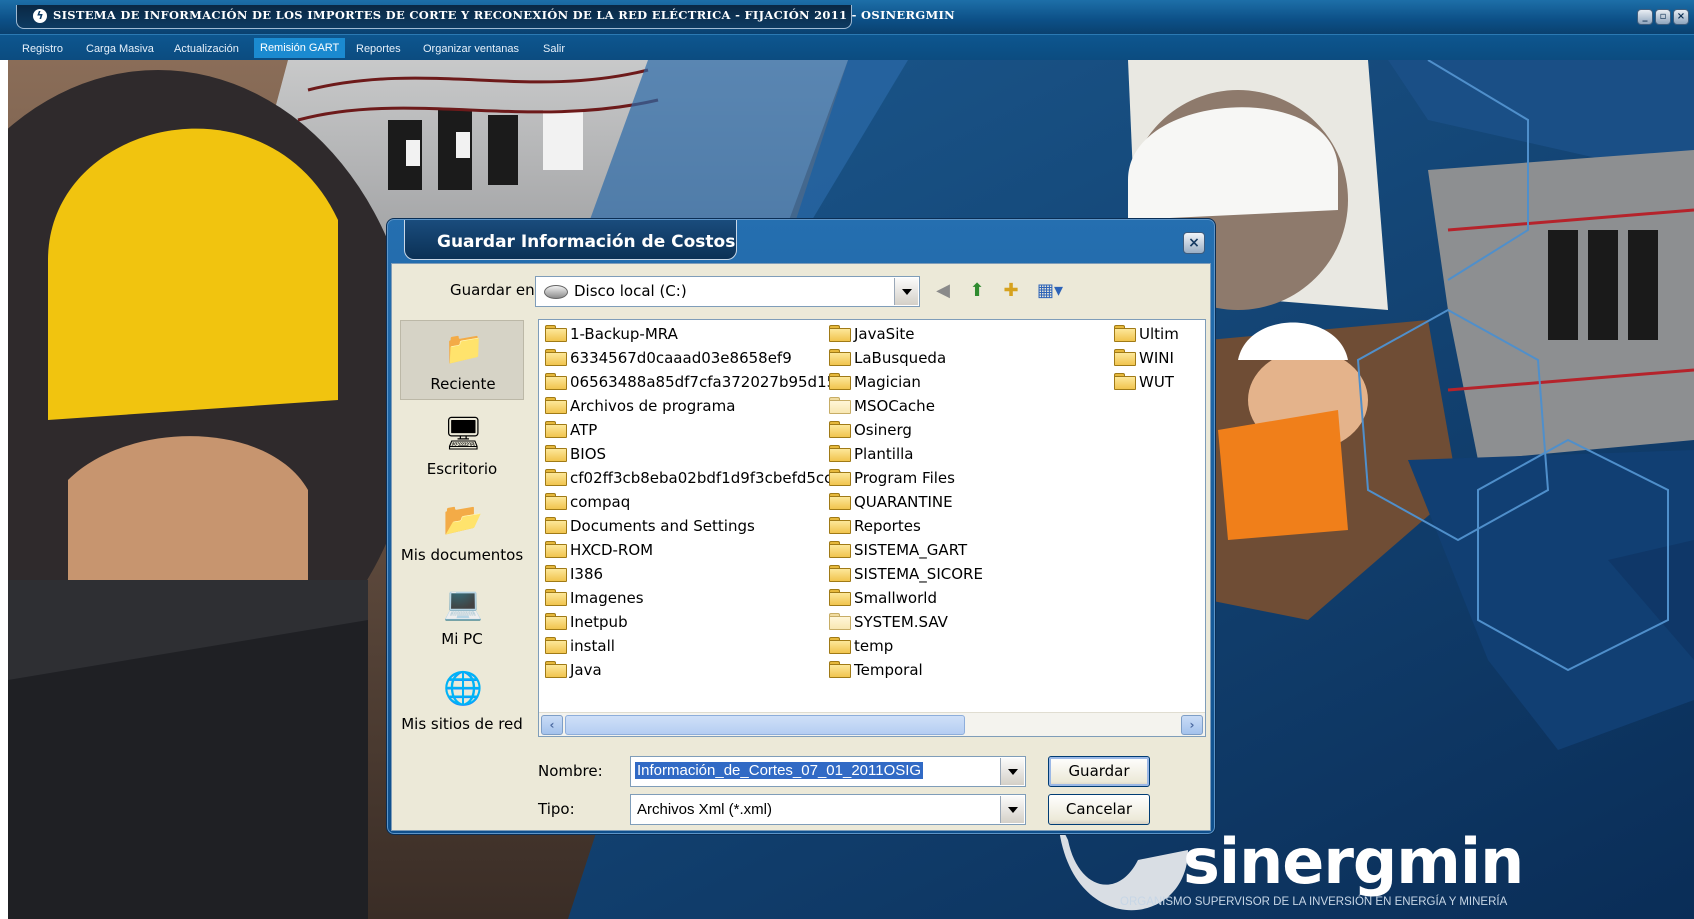 Image resolution: width=1694 pixels, height=919 pixels. What do you see at coordinates (300, 48) in the screenshot?
I see `menu-remision-gart: Remisión GART` at bounding box center [300, 48].